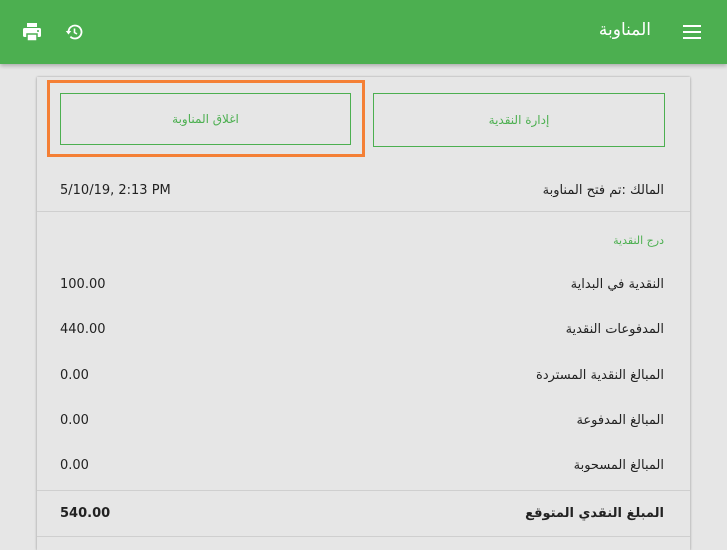 This screenshot has height=550, width=727. I want to click on expected-cash-label: المبلغ النقدي المتوقع, so click(594, 513).